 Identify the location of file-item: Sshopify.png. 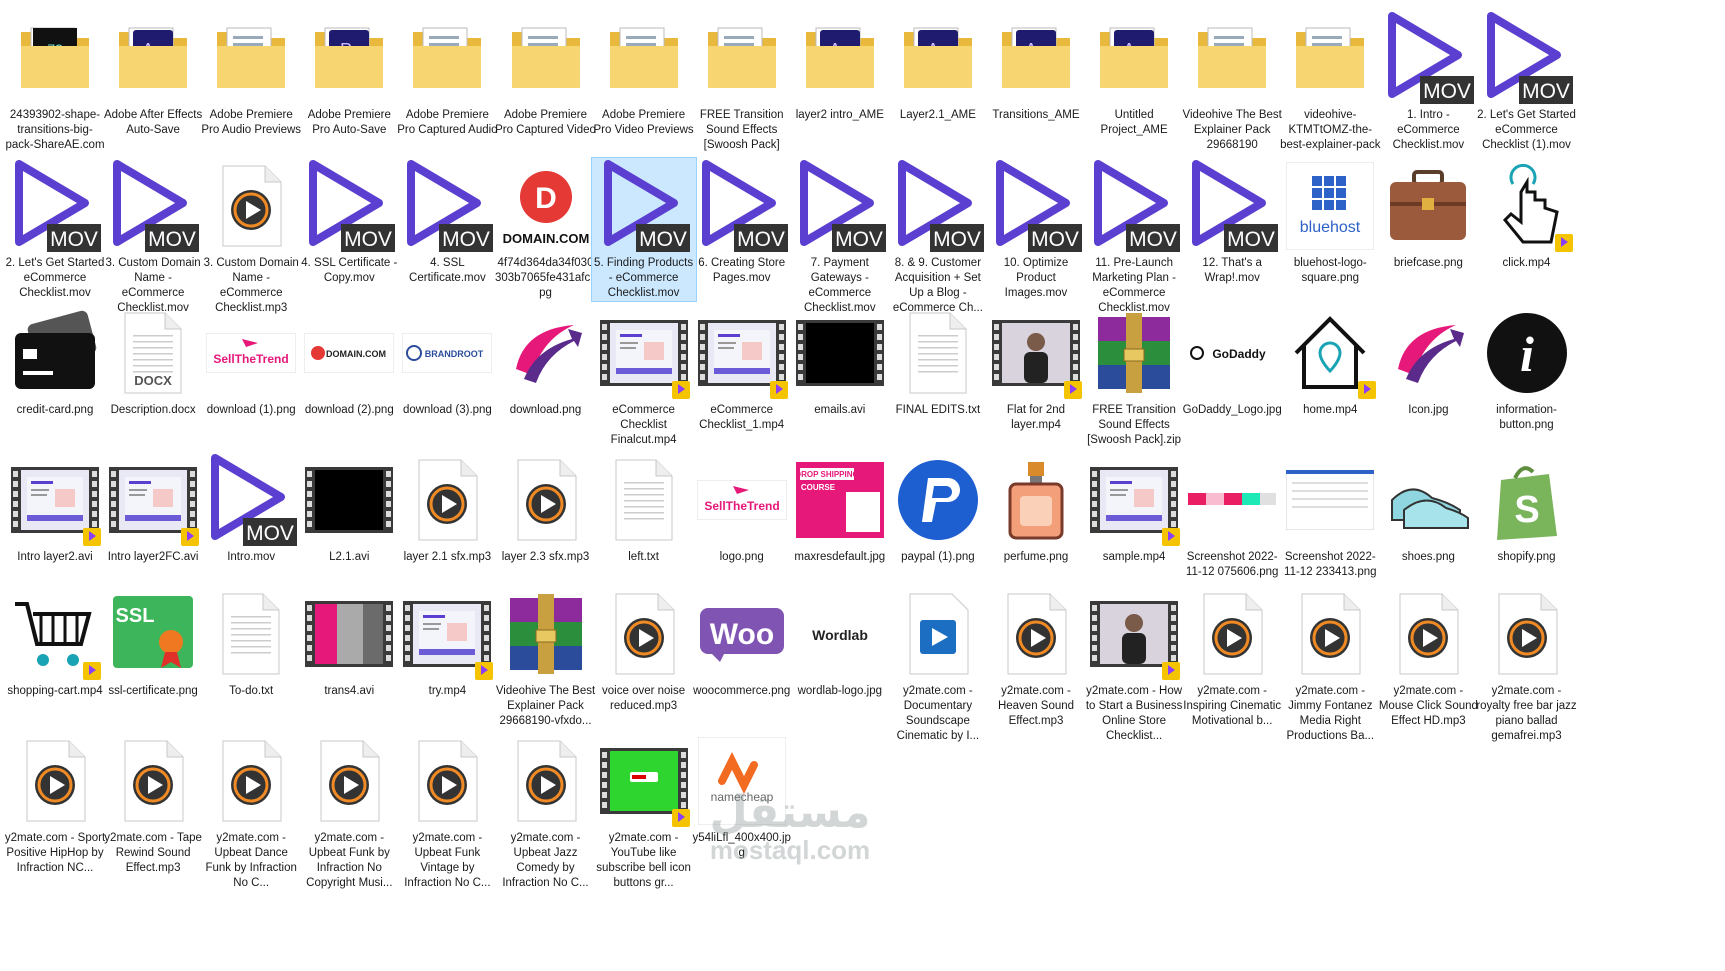
(1527, 508).